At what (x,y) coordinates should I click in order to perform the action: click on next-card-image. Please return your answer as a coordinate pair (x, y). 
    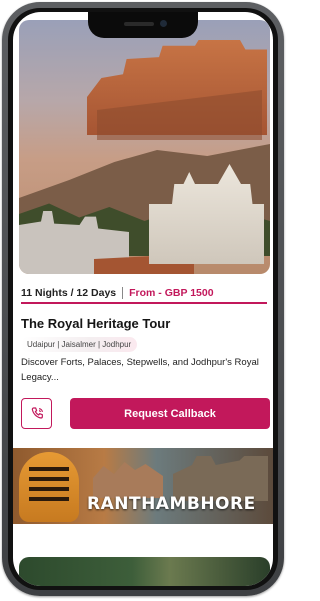
    Looking at the image, I should click on (144, 571).